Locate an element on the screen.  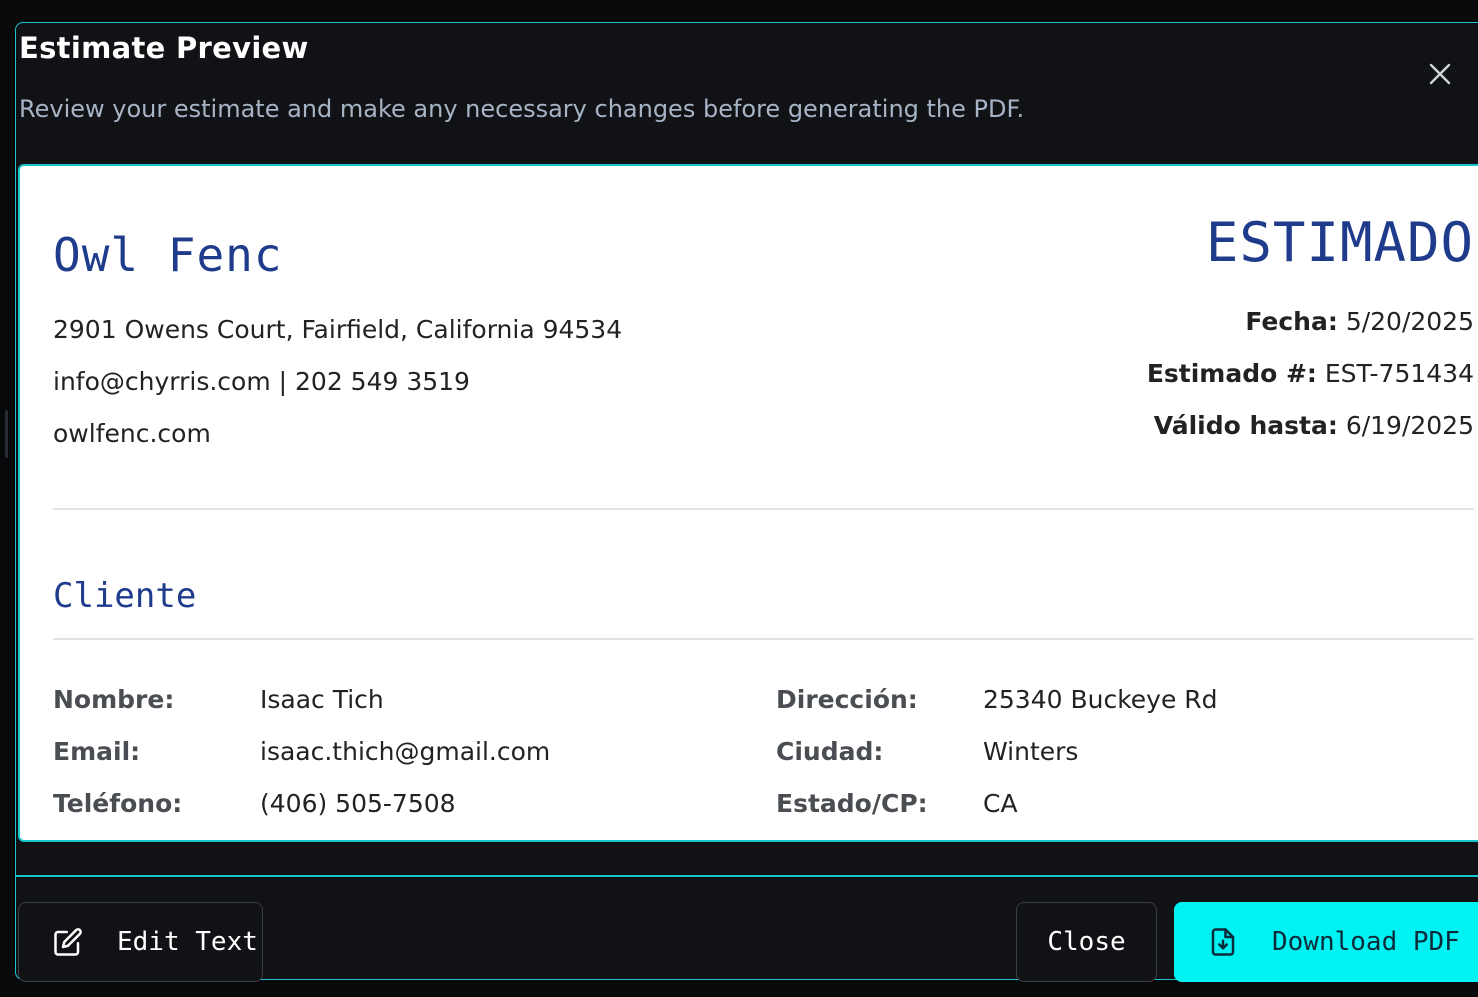
edit-icon is located at coordinates (68, 942).